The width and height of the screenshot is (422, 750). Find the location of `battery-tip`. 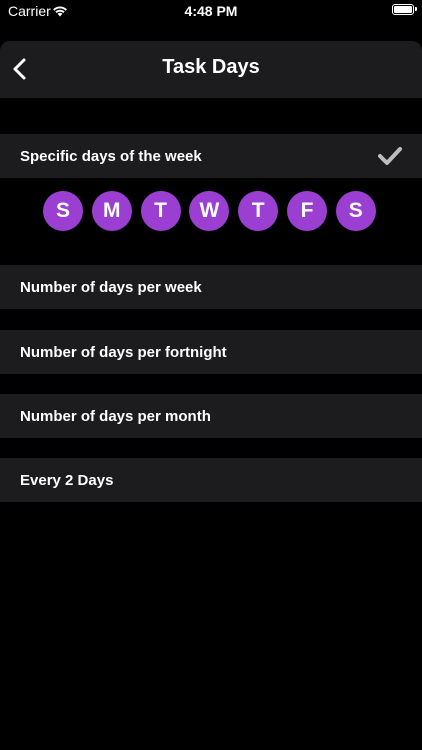

battery-tip is located at coordinates (416, 9).